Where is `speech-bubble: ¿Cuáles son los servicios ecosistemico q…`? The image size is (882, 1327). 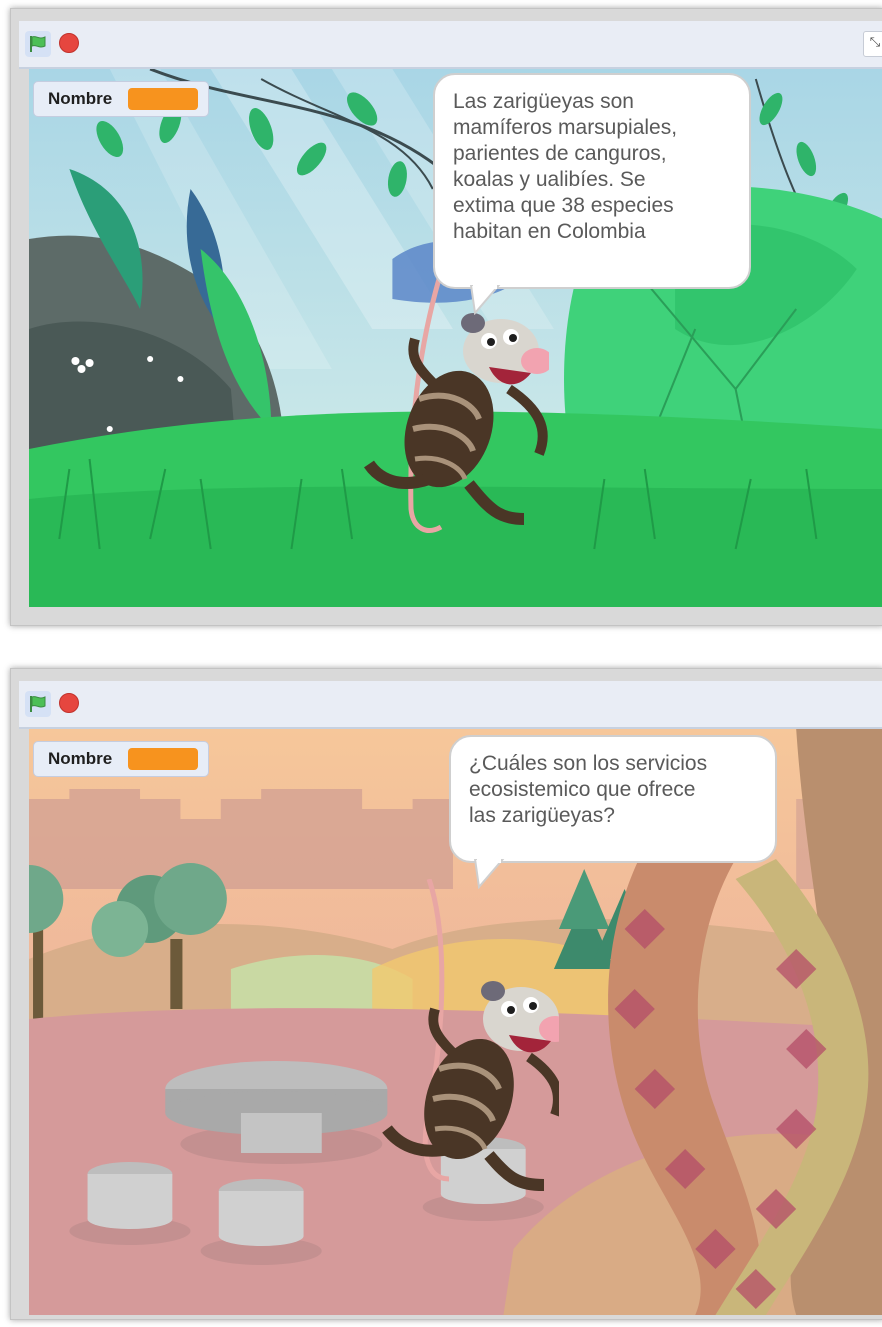 speech-bubble: ¿Cuáles son los servicios ecosistemico q… is located at coordinates (613, 799).